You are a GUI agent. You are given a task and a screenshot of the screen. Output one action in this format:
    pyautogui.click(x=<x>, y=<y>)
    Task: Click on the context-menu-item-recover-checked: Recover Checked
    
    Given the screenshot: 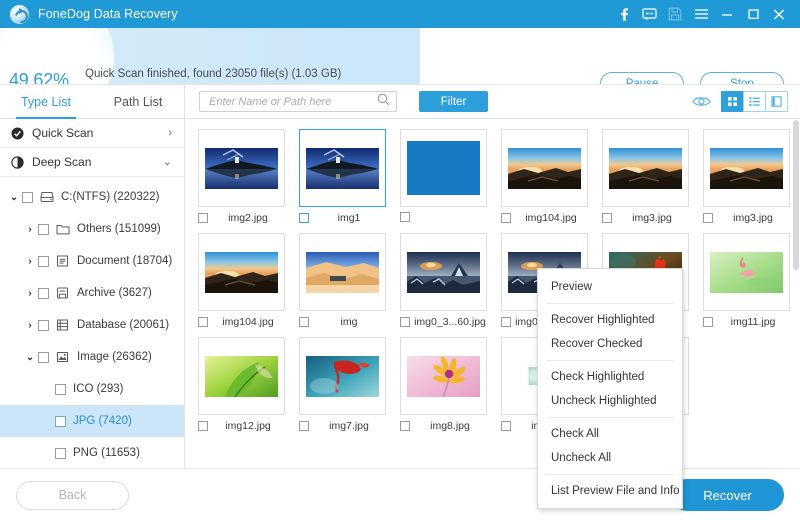 What is the action you would take?
    pyautogui.click(x=610, y=344)
    